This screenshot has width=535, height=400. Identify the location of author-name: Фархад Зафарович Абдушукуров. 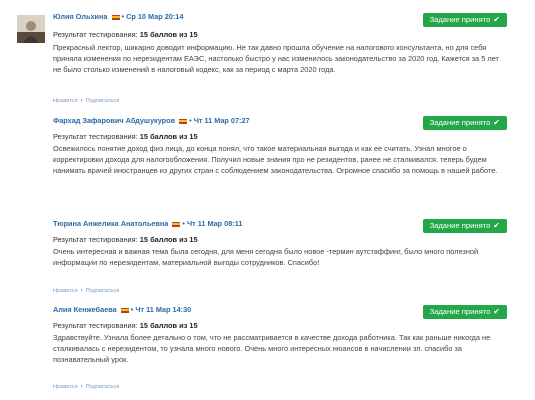
(114, 120).